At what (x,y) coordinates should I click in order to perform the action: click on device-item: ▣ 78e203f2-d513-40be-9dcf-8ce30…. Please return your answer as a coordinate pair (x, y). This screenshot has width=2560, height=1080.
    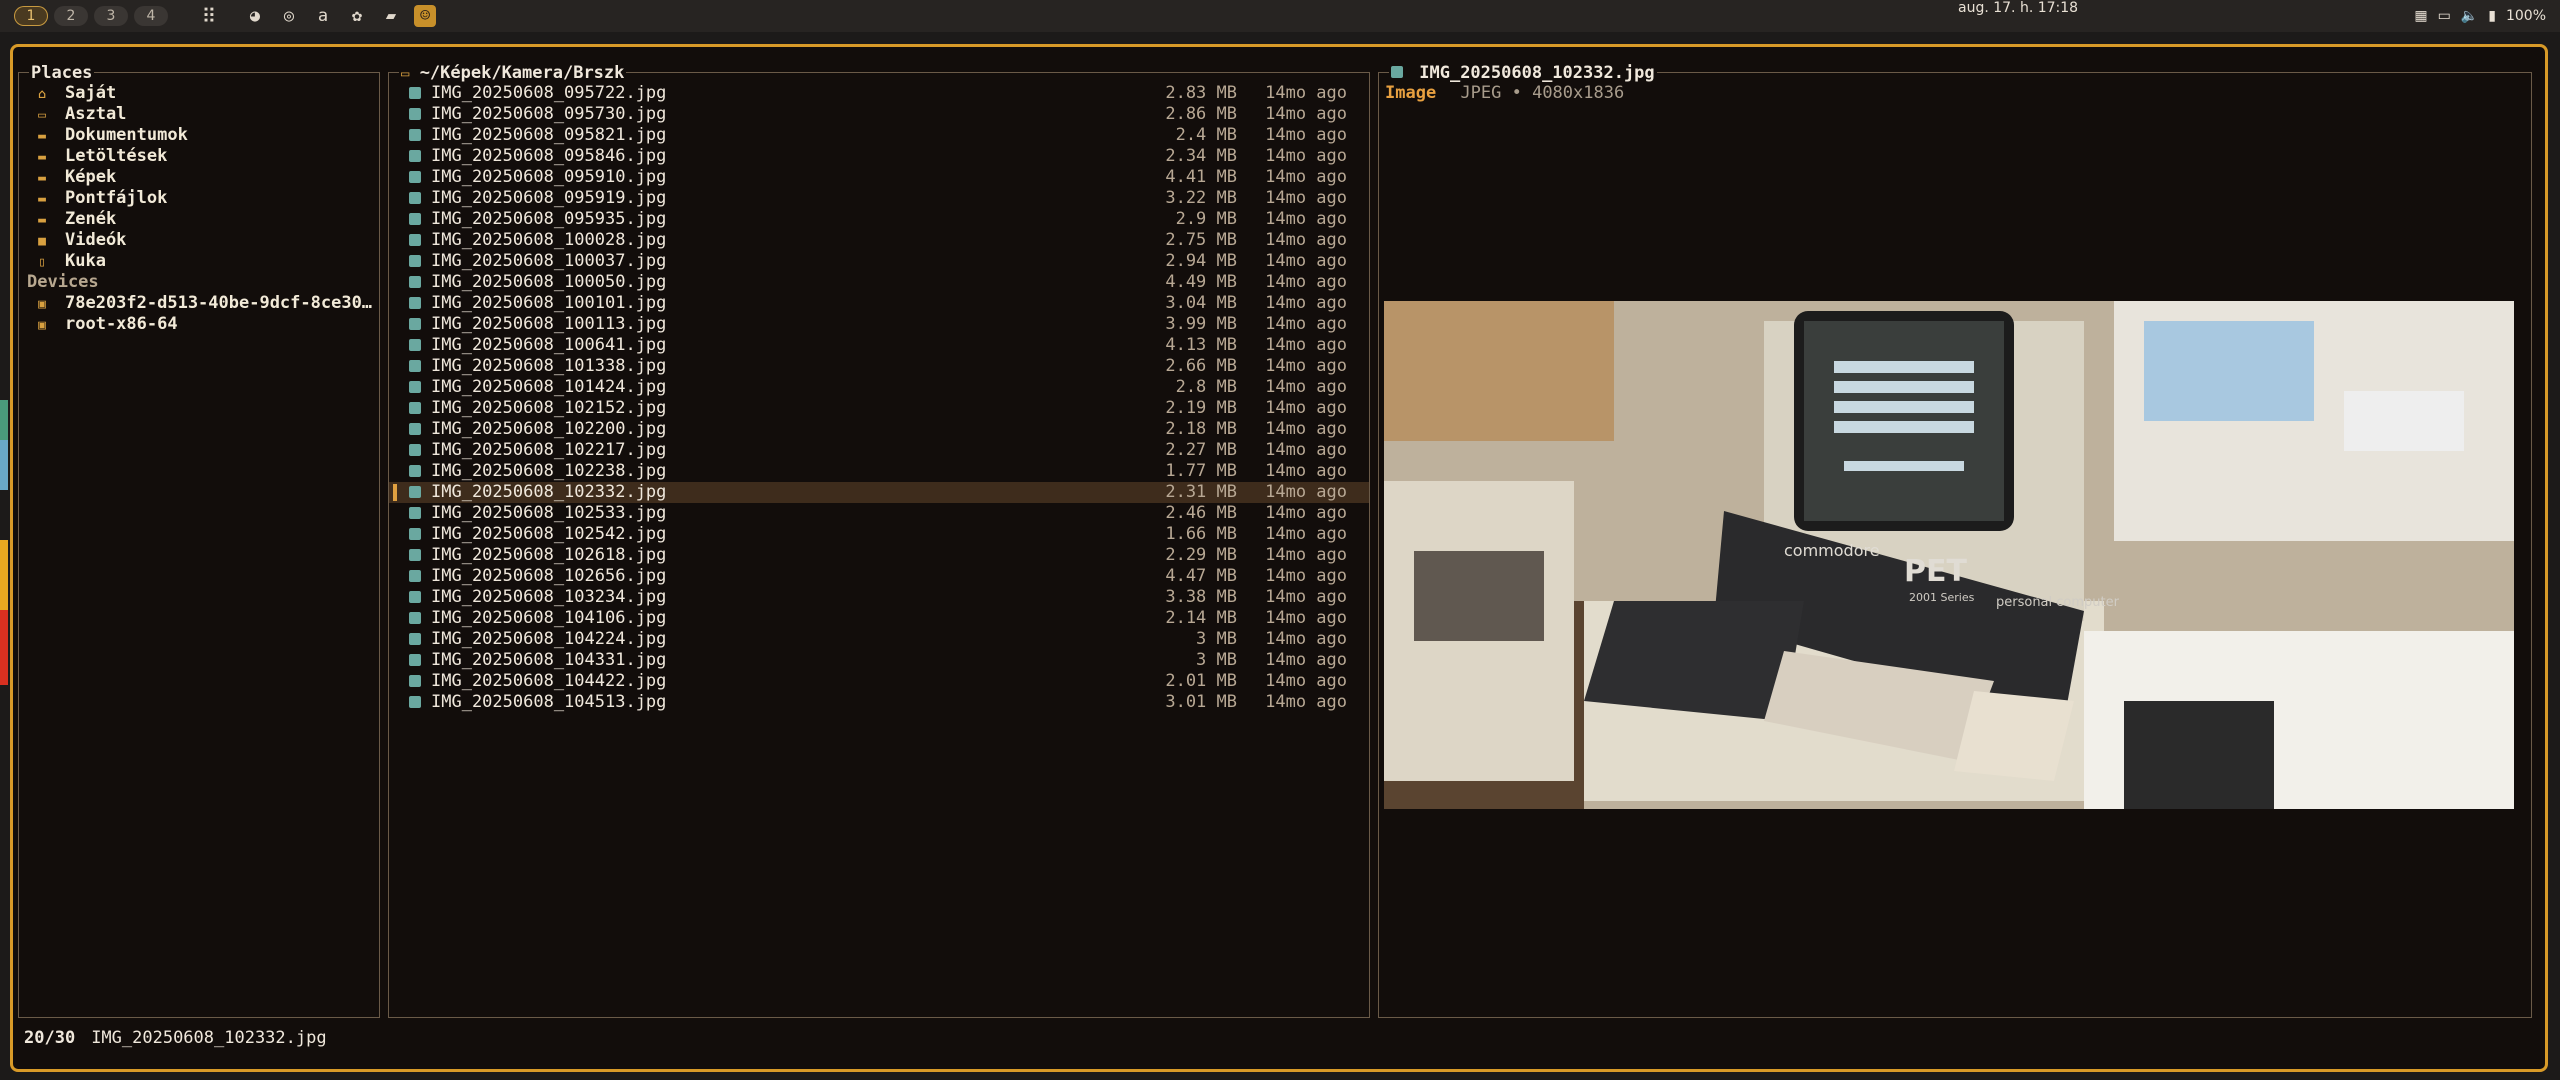
    Looking at the image, I should click on (199, 303).